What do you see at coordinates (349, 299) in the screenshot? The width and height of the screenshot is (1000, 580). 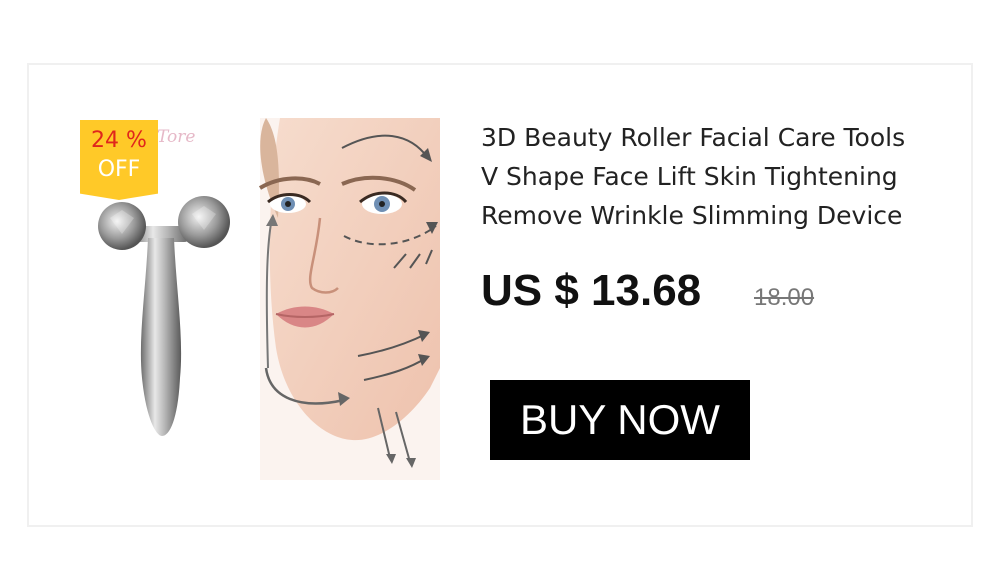 I see `face-illustration` at bounding box center [349, 299].